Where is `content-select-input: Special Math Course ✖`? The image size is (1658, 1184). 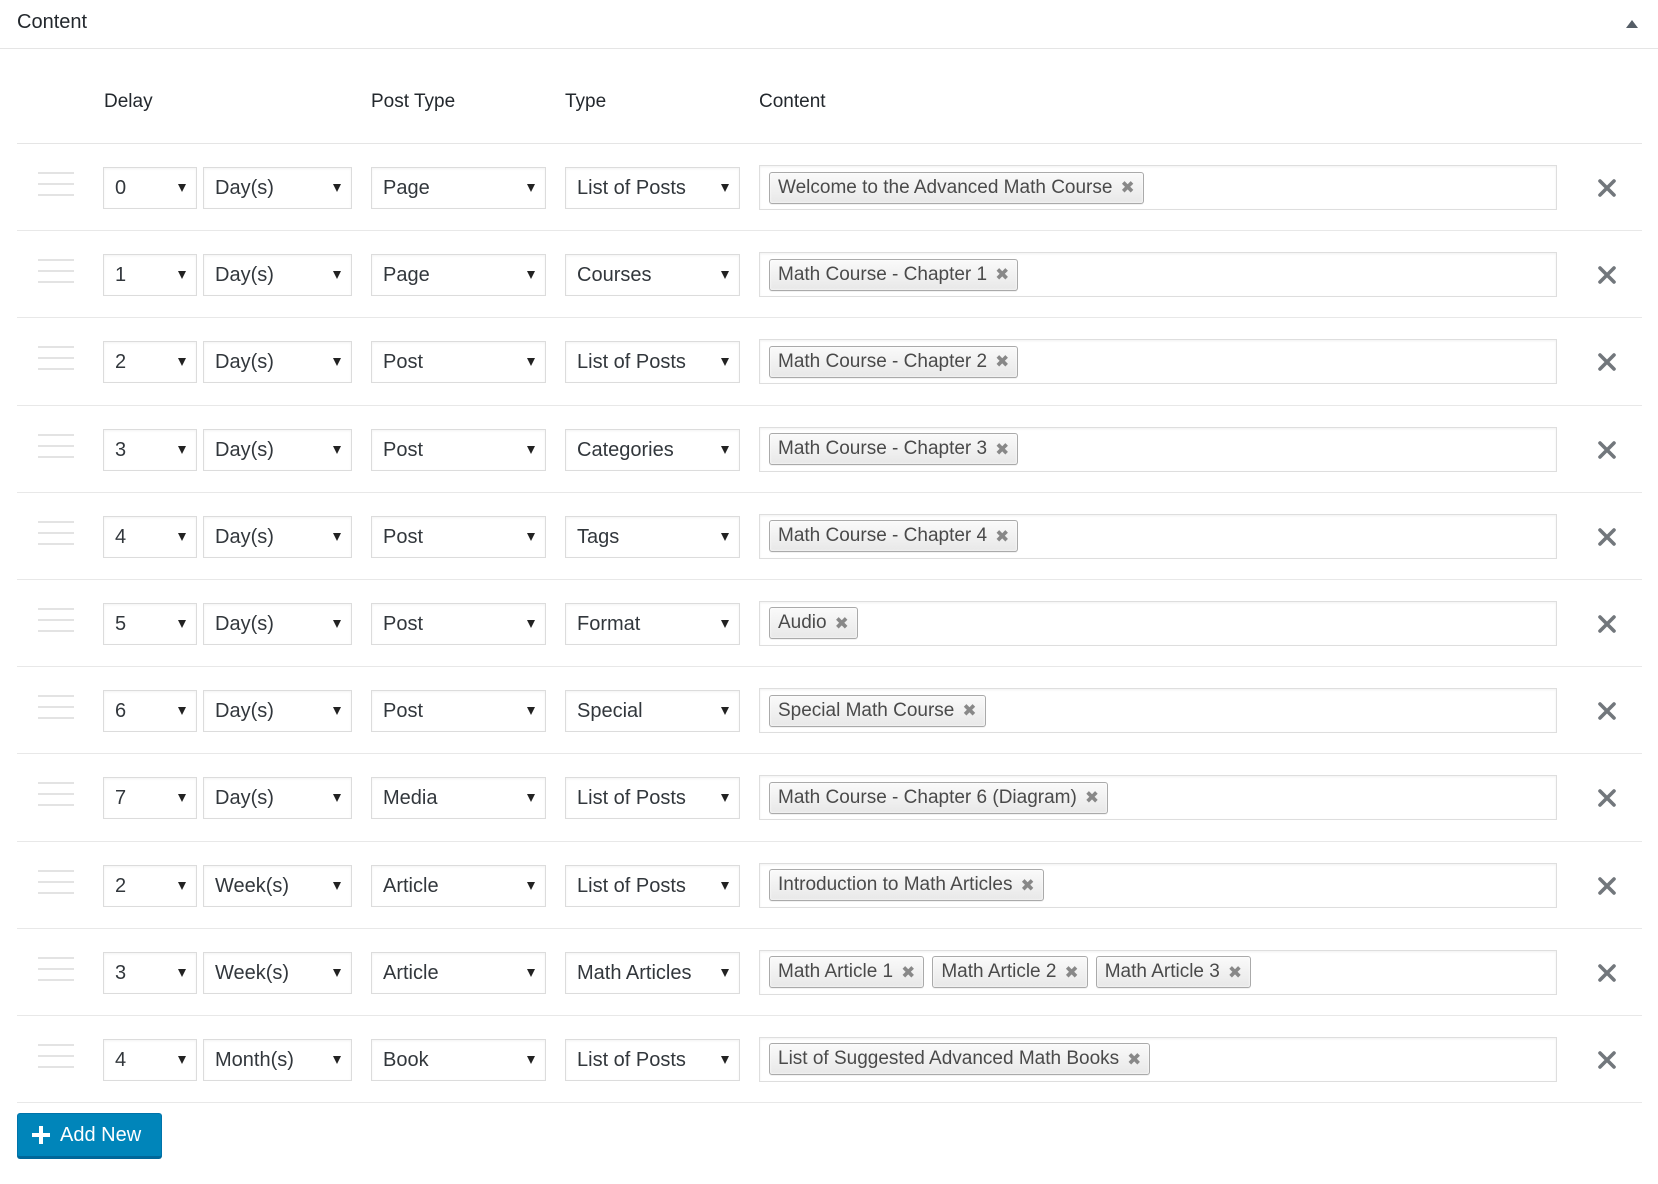
content-select-input: Special Math Course ✖ is located at coordinates (1158, 711).